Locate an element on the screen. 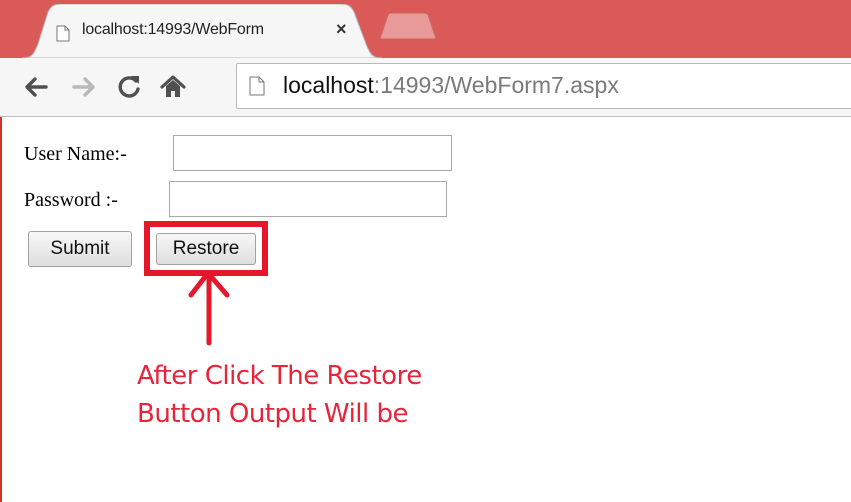 The height and width of the screenshot is (502, 851). annotation-line-1: After Click The Restore is located at coordinates (279, 376).